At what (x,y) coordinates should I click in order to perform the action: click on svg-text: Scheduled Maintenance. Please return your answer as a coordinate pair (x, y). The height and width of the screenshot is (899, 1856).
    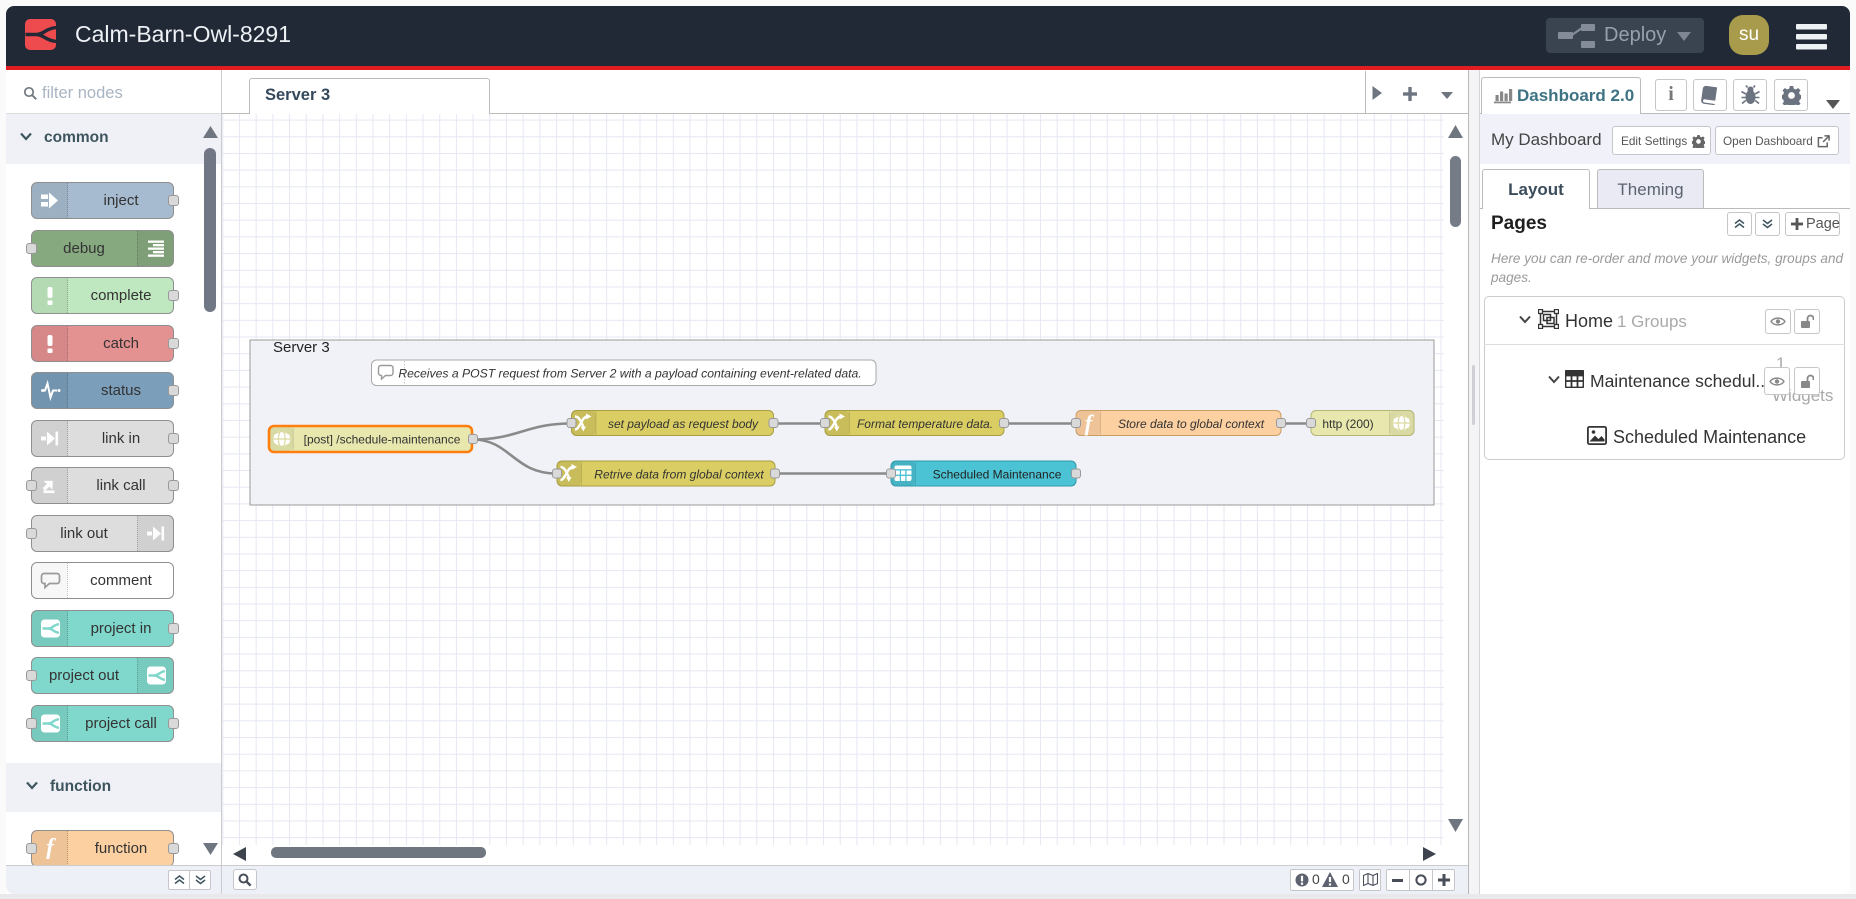
    Looking at the image, I should click on (997, 475).